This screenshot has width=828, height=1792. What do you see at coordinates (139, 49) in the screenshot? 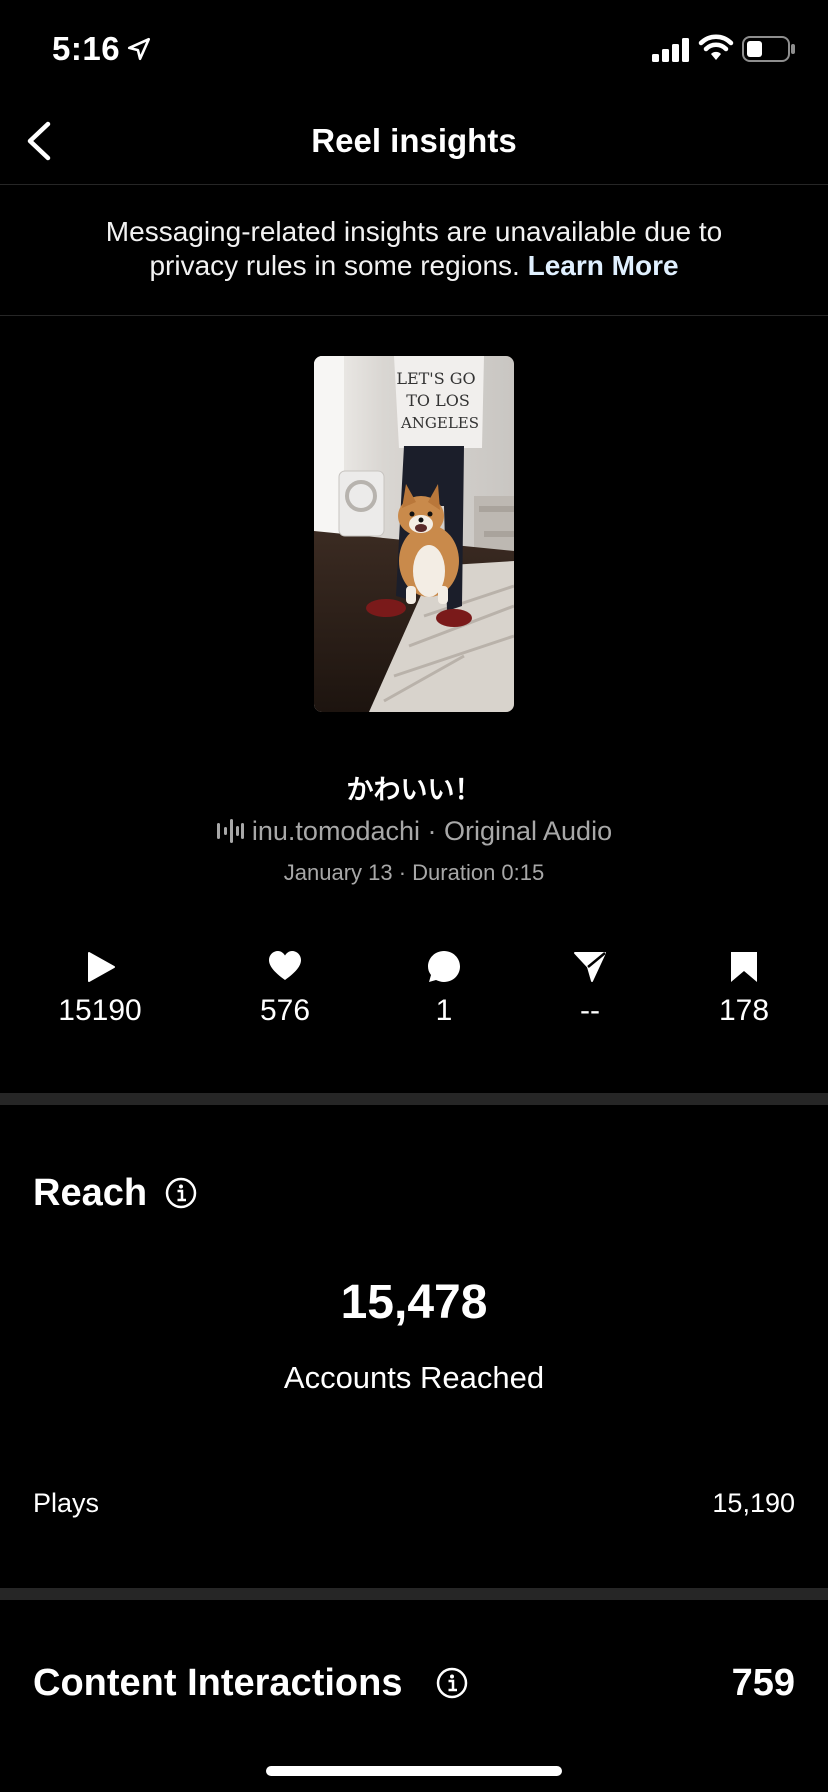
I see `location-arrow-icon` at bounding box center [139, 49].